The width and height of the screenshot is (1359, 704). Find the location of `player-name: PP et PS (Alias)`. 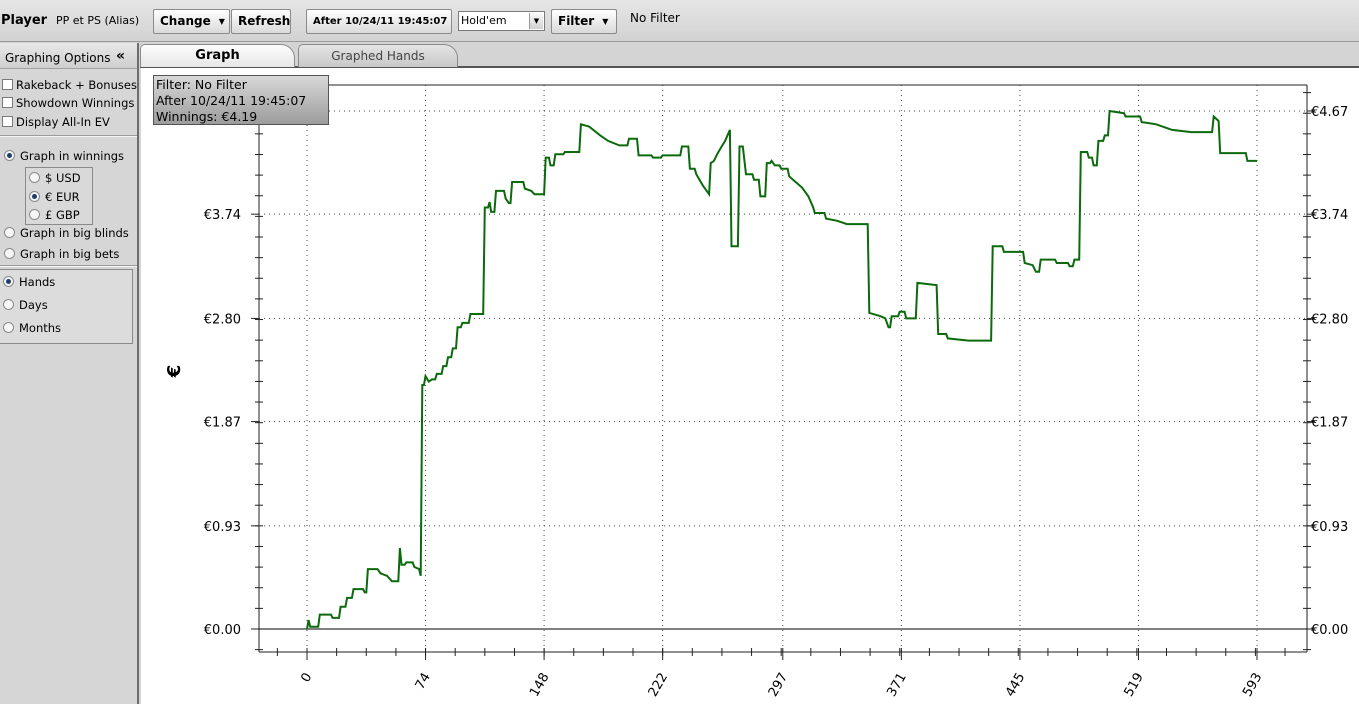

player-name: PP et PS (Alias) is located at coordinates (98, 20).